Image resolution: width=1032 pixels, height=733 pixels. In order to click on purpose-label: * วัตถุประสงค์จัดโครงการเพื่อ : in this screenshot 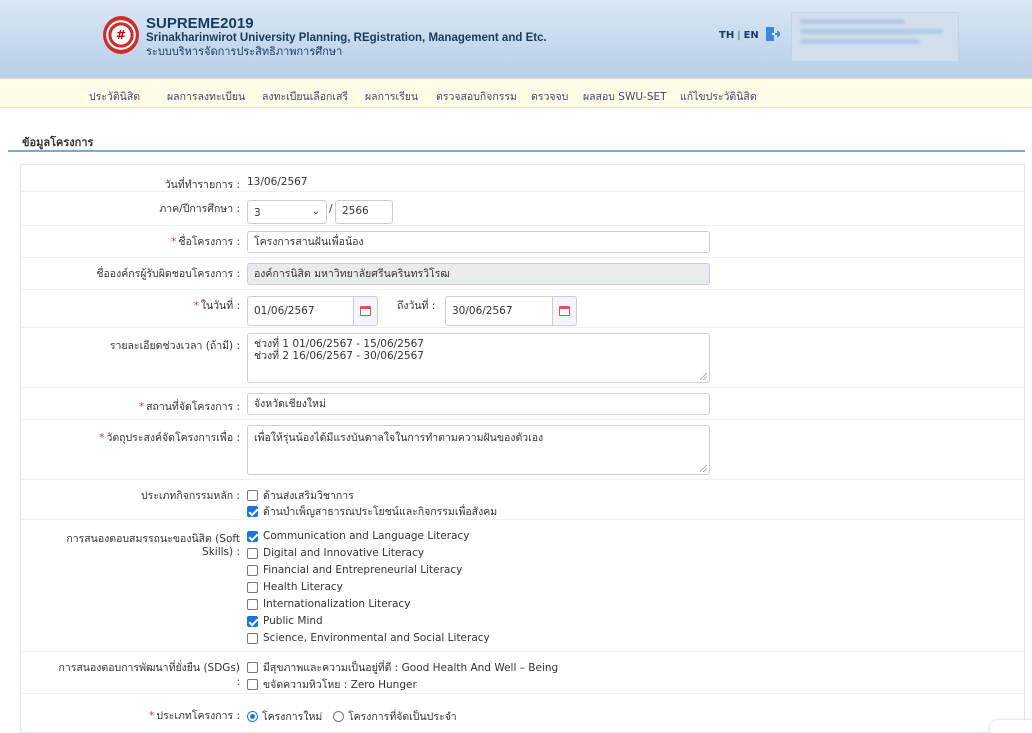, I will do `click(169, 438)`.